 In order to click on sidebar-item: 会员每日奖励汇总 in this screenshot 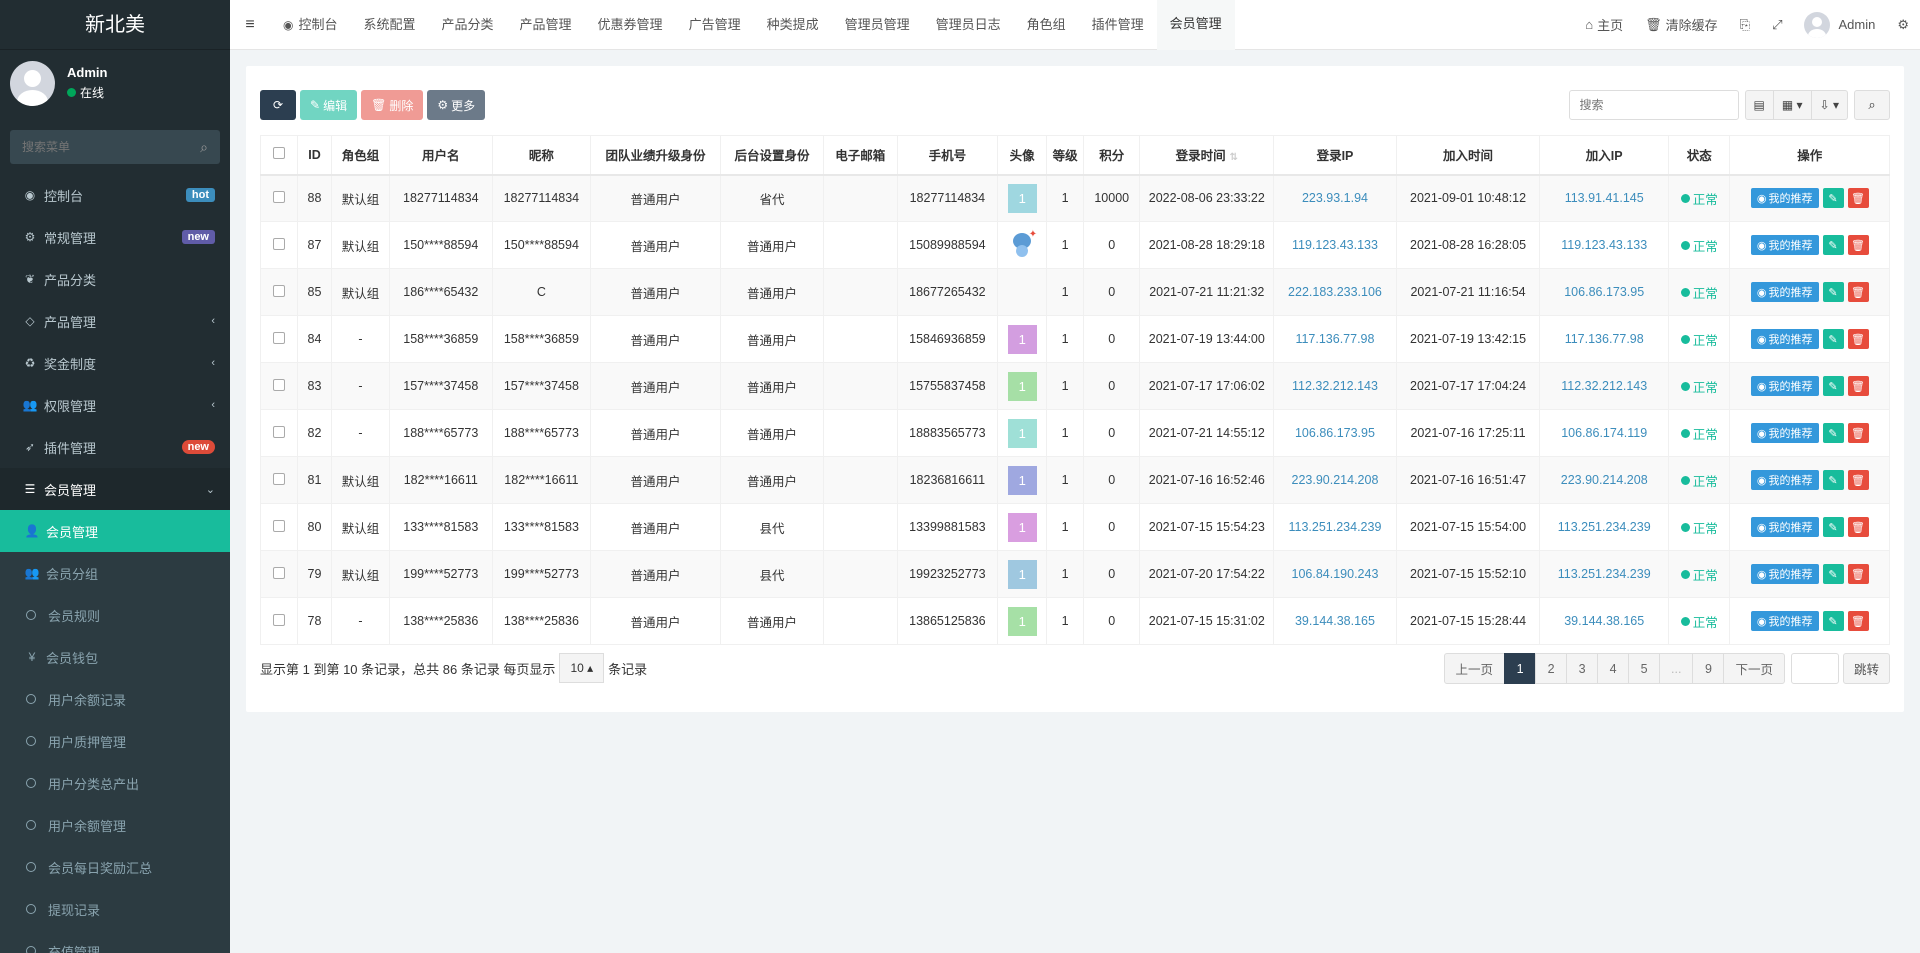, I will do `click(115, 867)`.